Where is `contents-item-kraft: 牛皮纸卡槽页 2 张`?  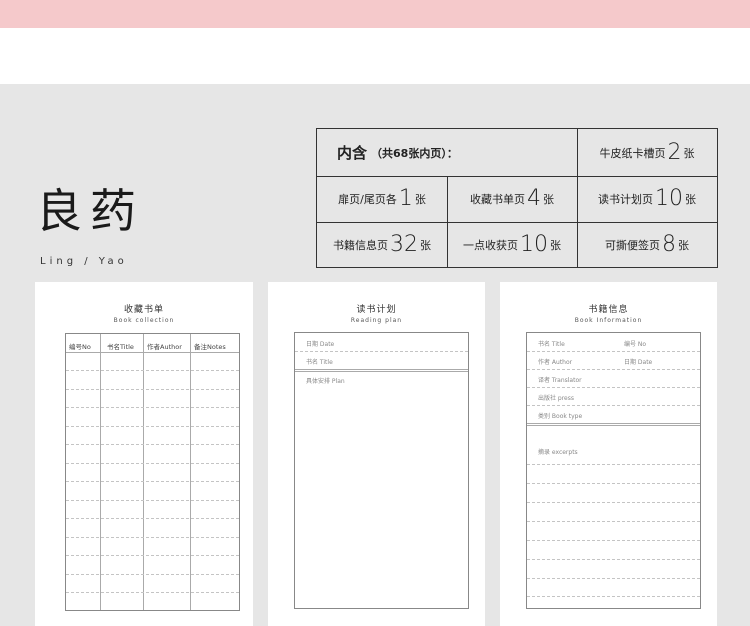
contents-item-kraft: 牛皮纸卡槽页 2 张 is located at coordinates (647, 152).